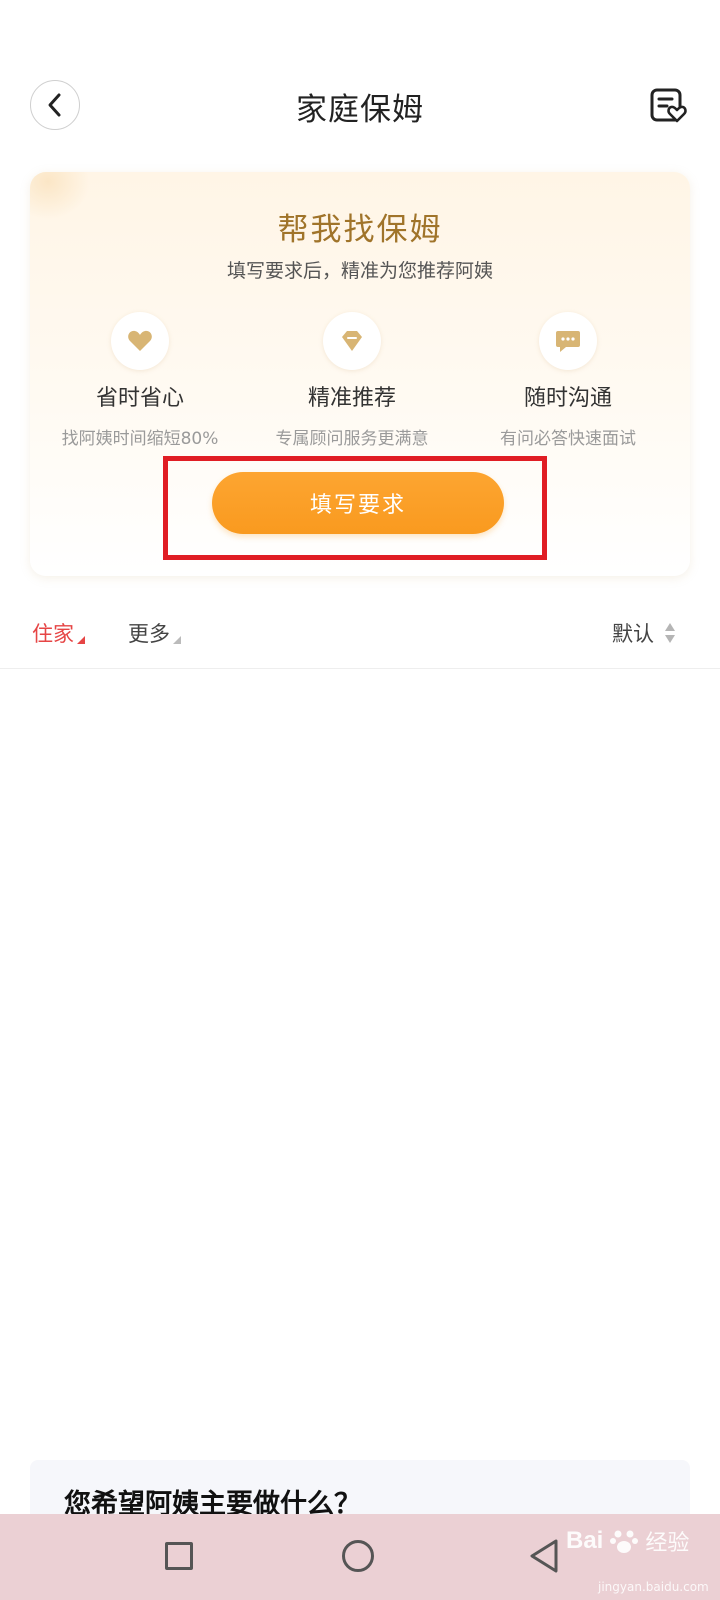  I want to click on filter-live-in-label: 住家, so click(53, 634).